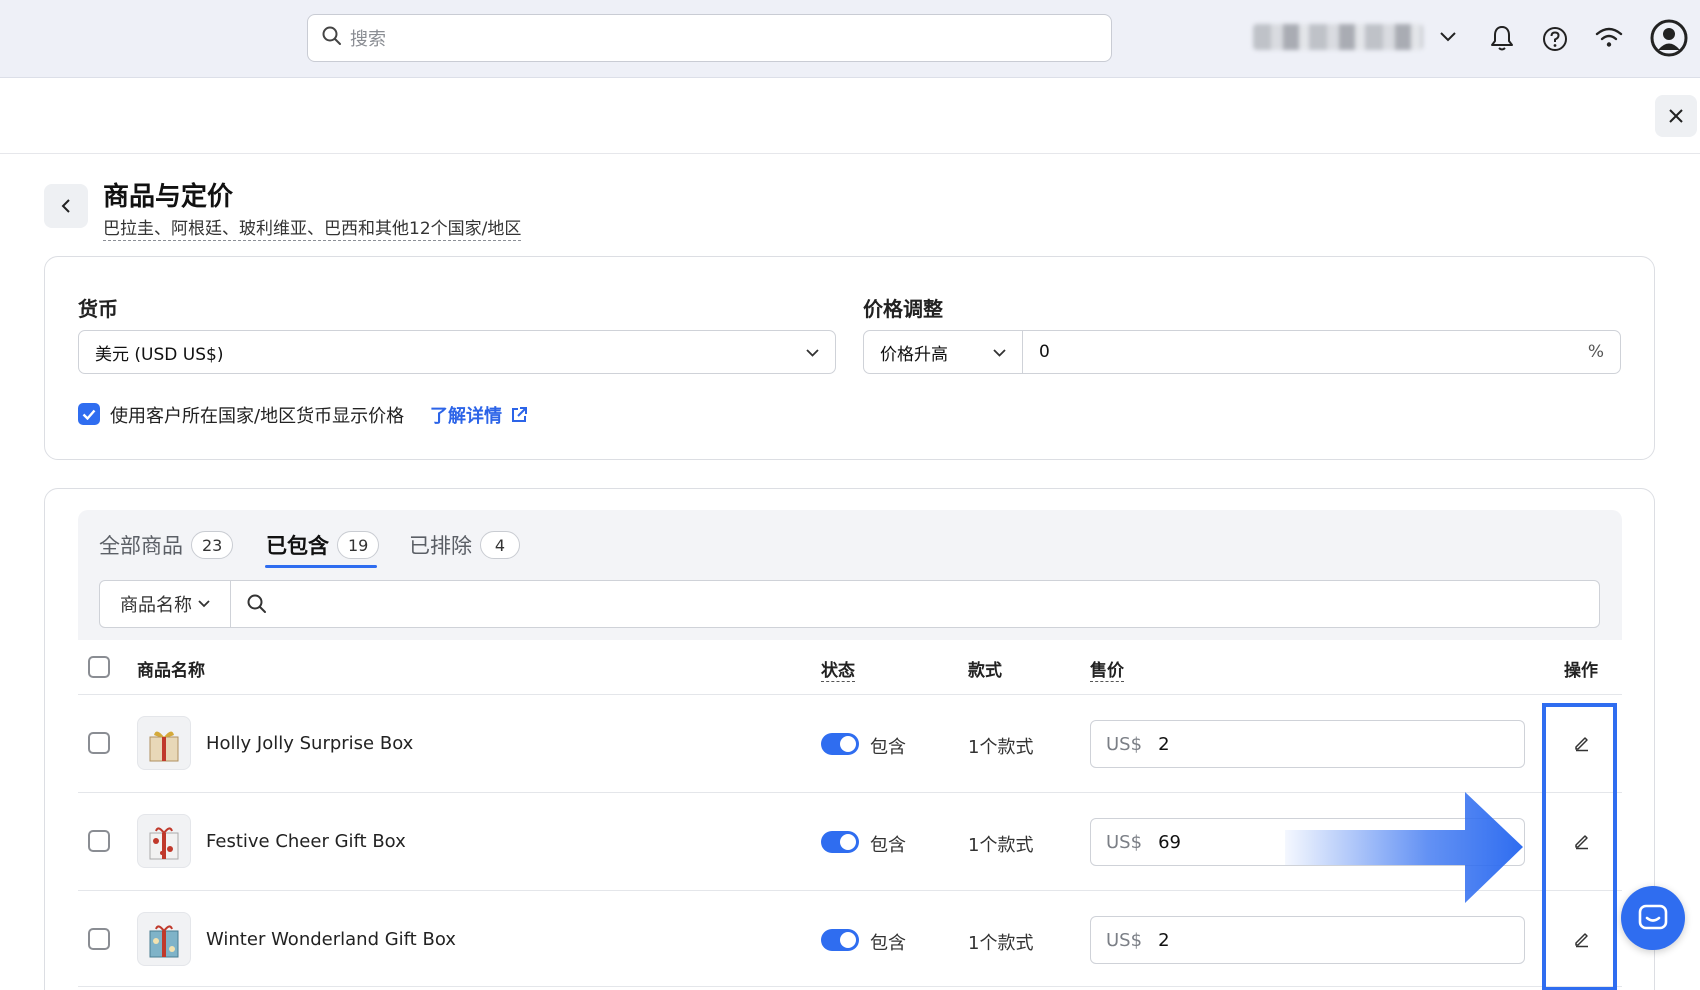  I want to click on header-variants: 款式, so click(985, 671).